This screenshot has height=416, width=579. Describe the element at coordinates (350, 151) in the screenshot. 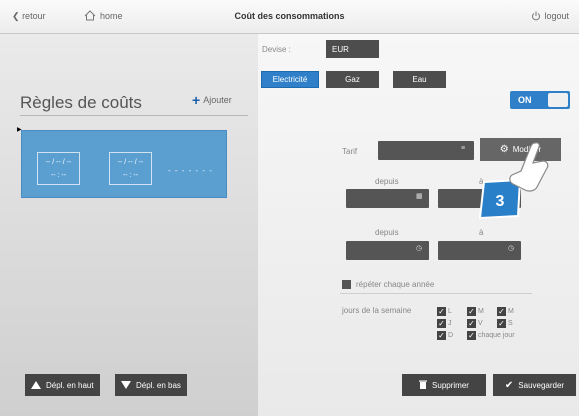

I see `tarif-label: Tarif` at that location.